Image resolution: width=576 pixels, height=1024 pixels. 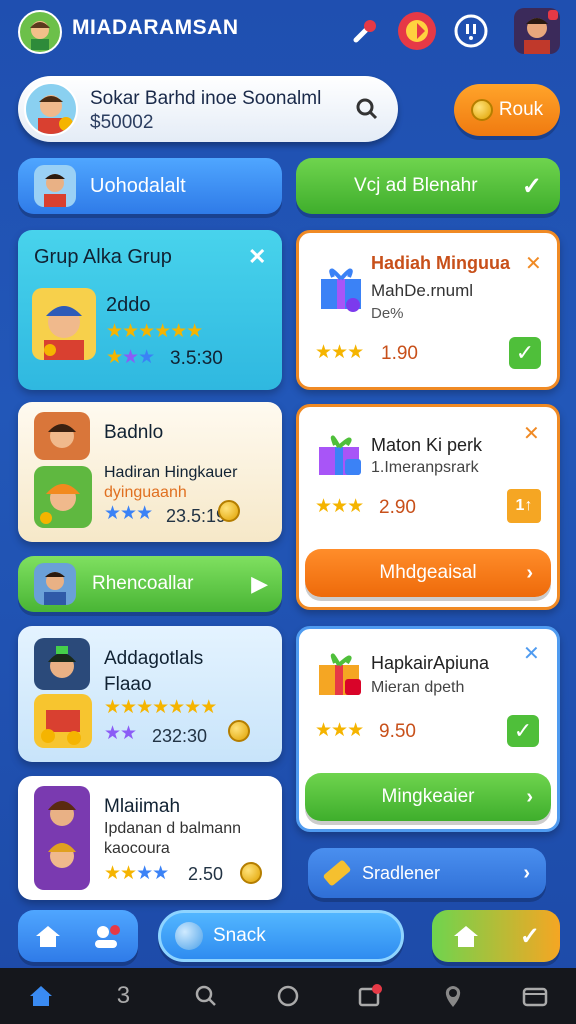 I want to click on user-avatar-icon, so click(x=537, y=31).